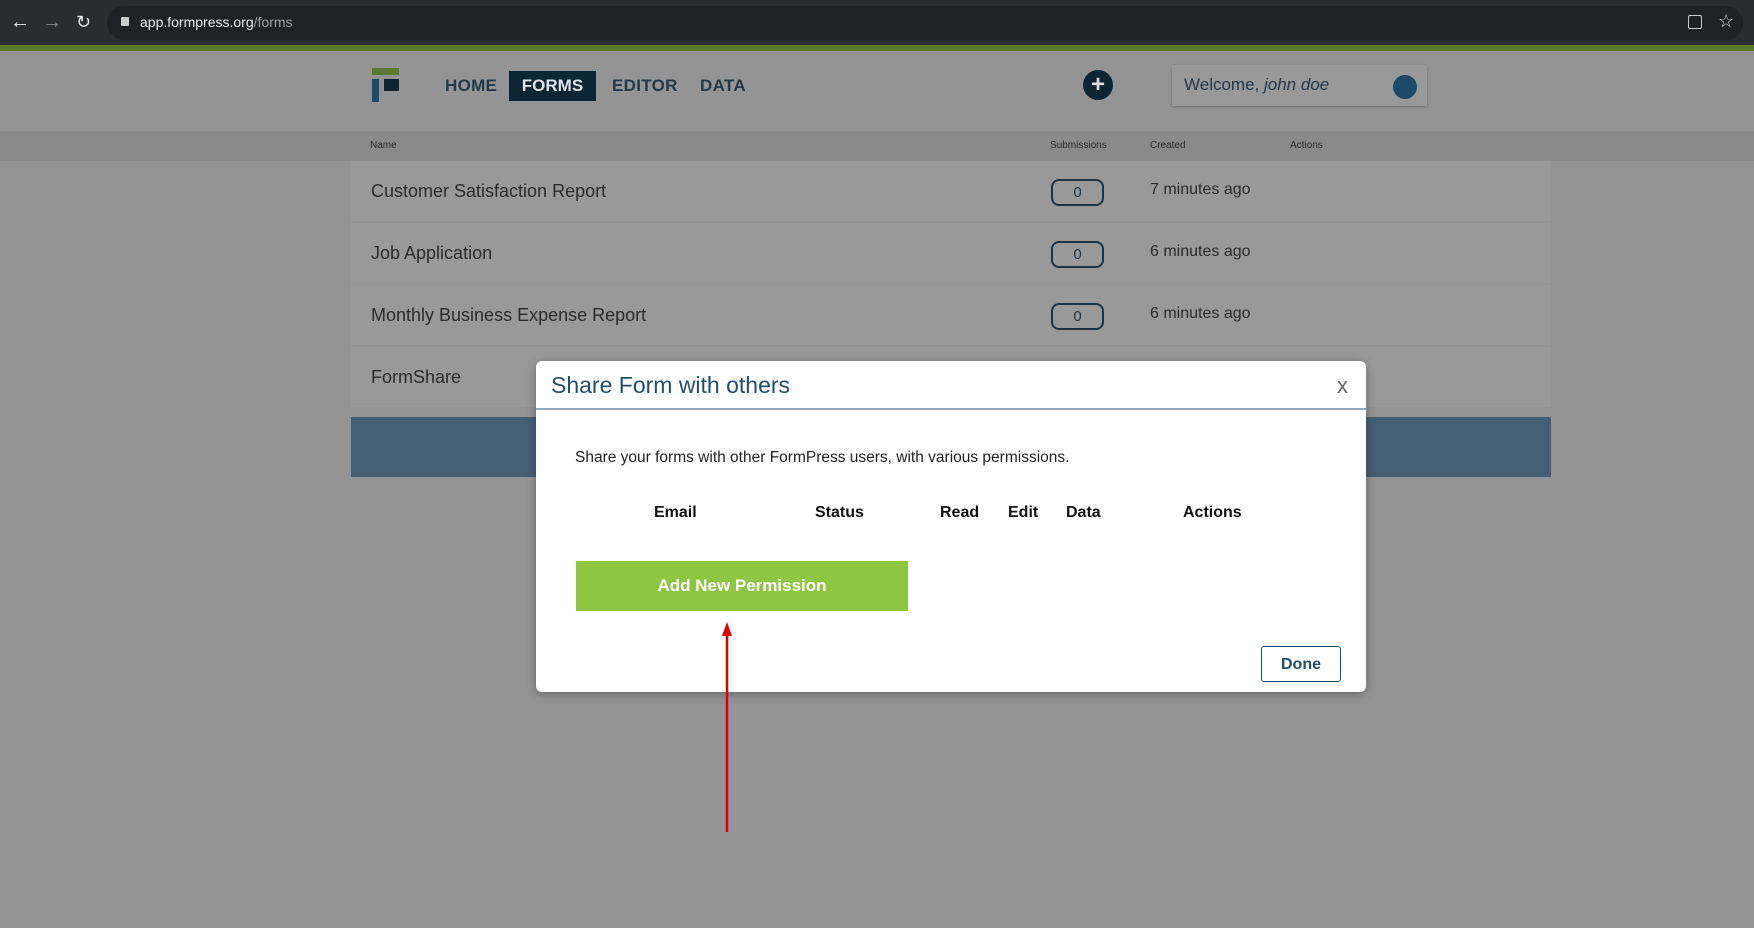 The height and width of the screenshot is (928, 1754). Describe the element at coordinates (1200, 189) in the screenshot. I see `created-time: 7 minutes ago` at that location.